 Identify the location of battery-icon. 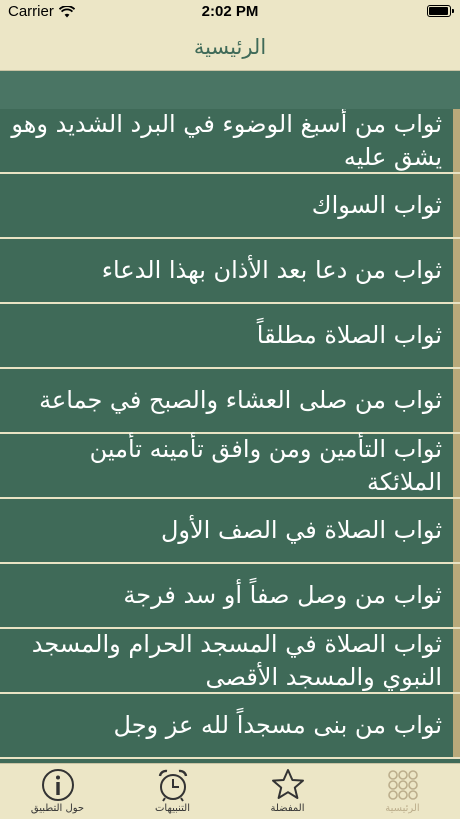
(440, 11).